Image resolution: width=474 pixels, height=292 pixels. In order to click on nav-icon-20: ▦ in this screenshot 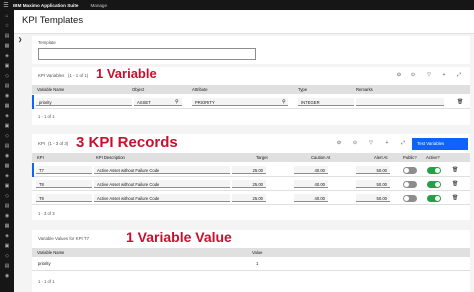, I will do `click(7, 226)`.